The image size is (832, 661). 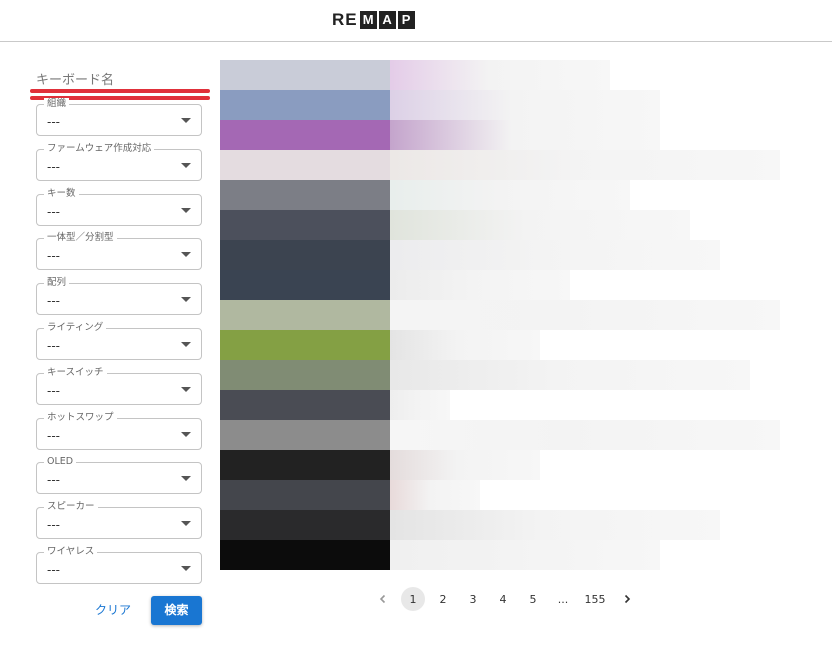 What do you see at coordinates (416, 21) in the screenshot?
I see `header: RE M A P` at bounding box center [416, 21].